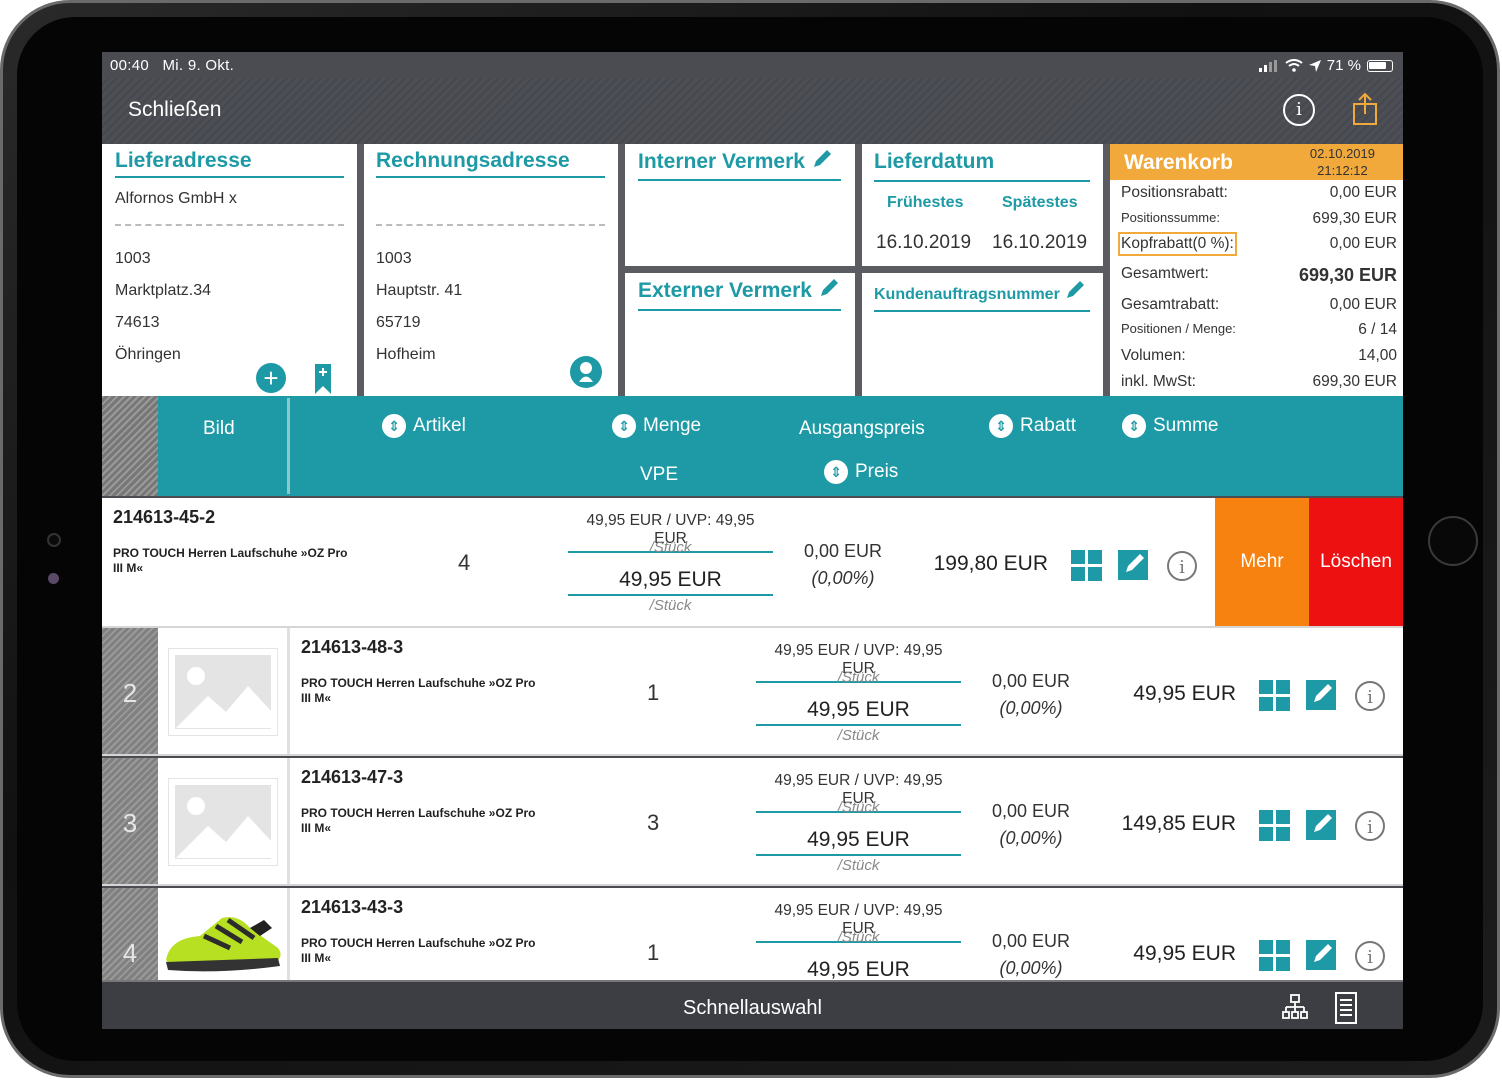  Describe the element at coordinates (1295, 1008) in the screenshot. I see `hierarchy-icon` at that location.